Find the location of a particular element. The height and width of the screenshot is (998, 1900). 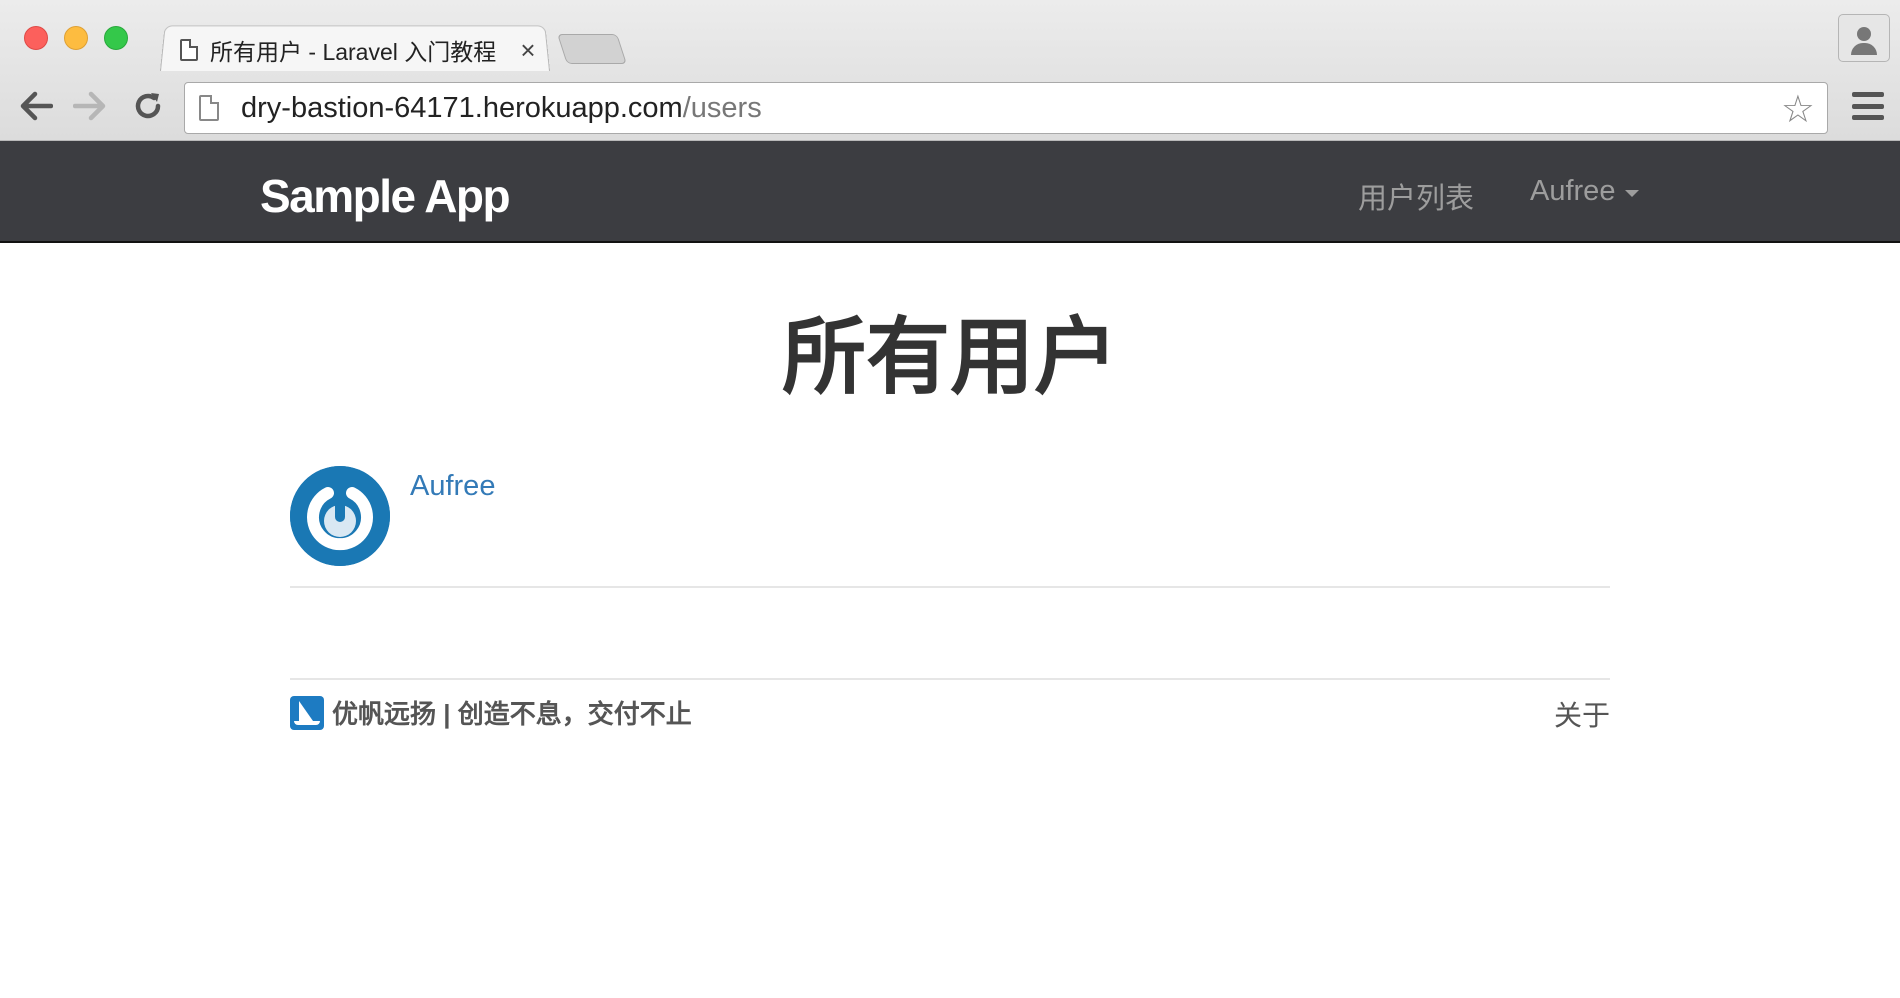

footer-brand-group: 优帆远扬 | 创造不息，交付不止 is located at coordinates (491, 712).